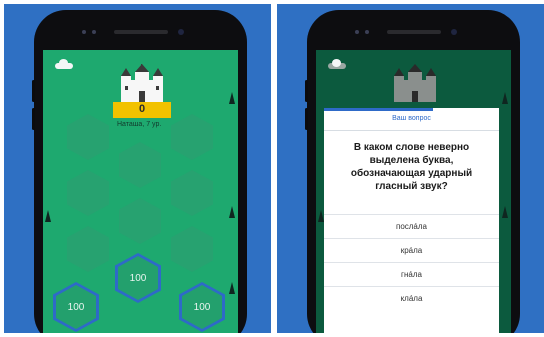 This screenshot has width=544, height=337. Describe the element at coordinates (411, 298) in the screenshot. I see `answer-option: клáла` at that location.